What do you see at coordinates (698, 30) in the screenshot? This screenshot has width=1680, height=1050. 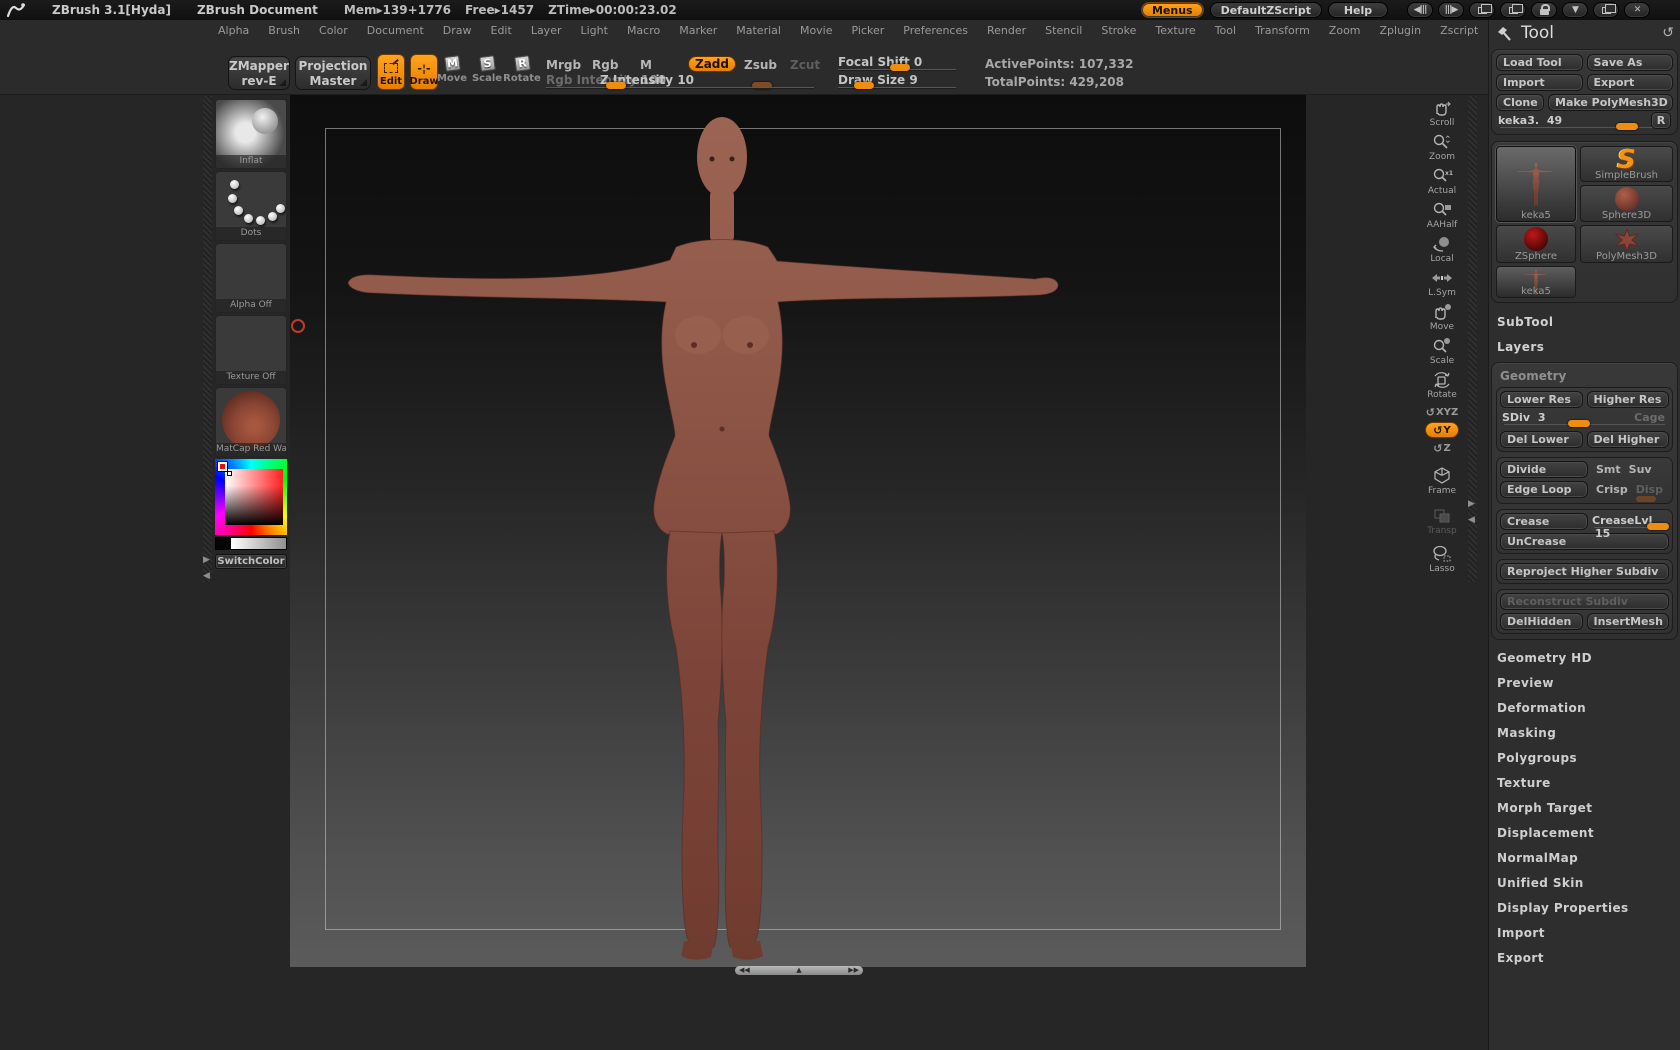 I see `menu-marker: Marker` at bounding box center [698, 30].